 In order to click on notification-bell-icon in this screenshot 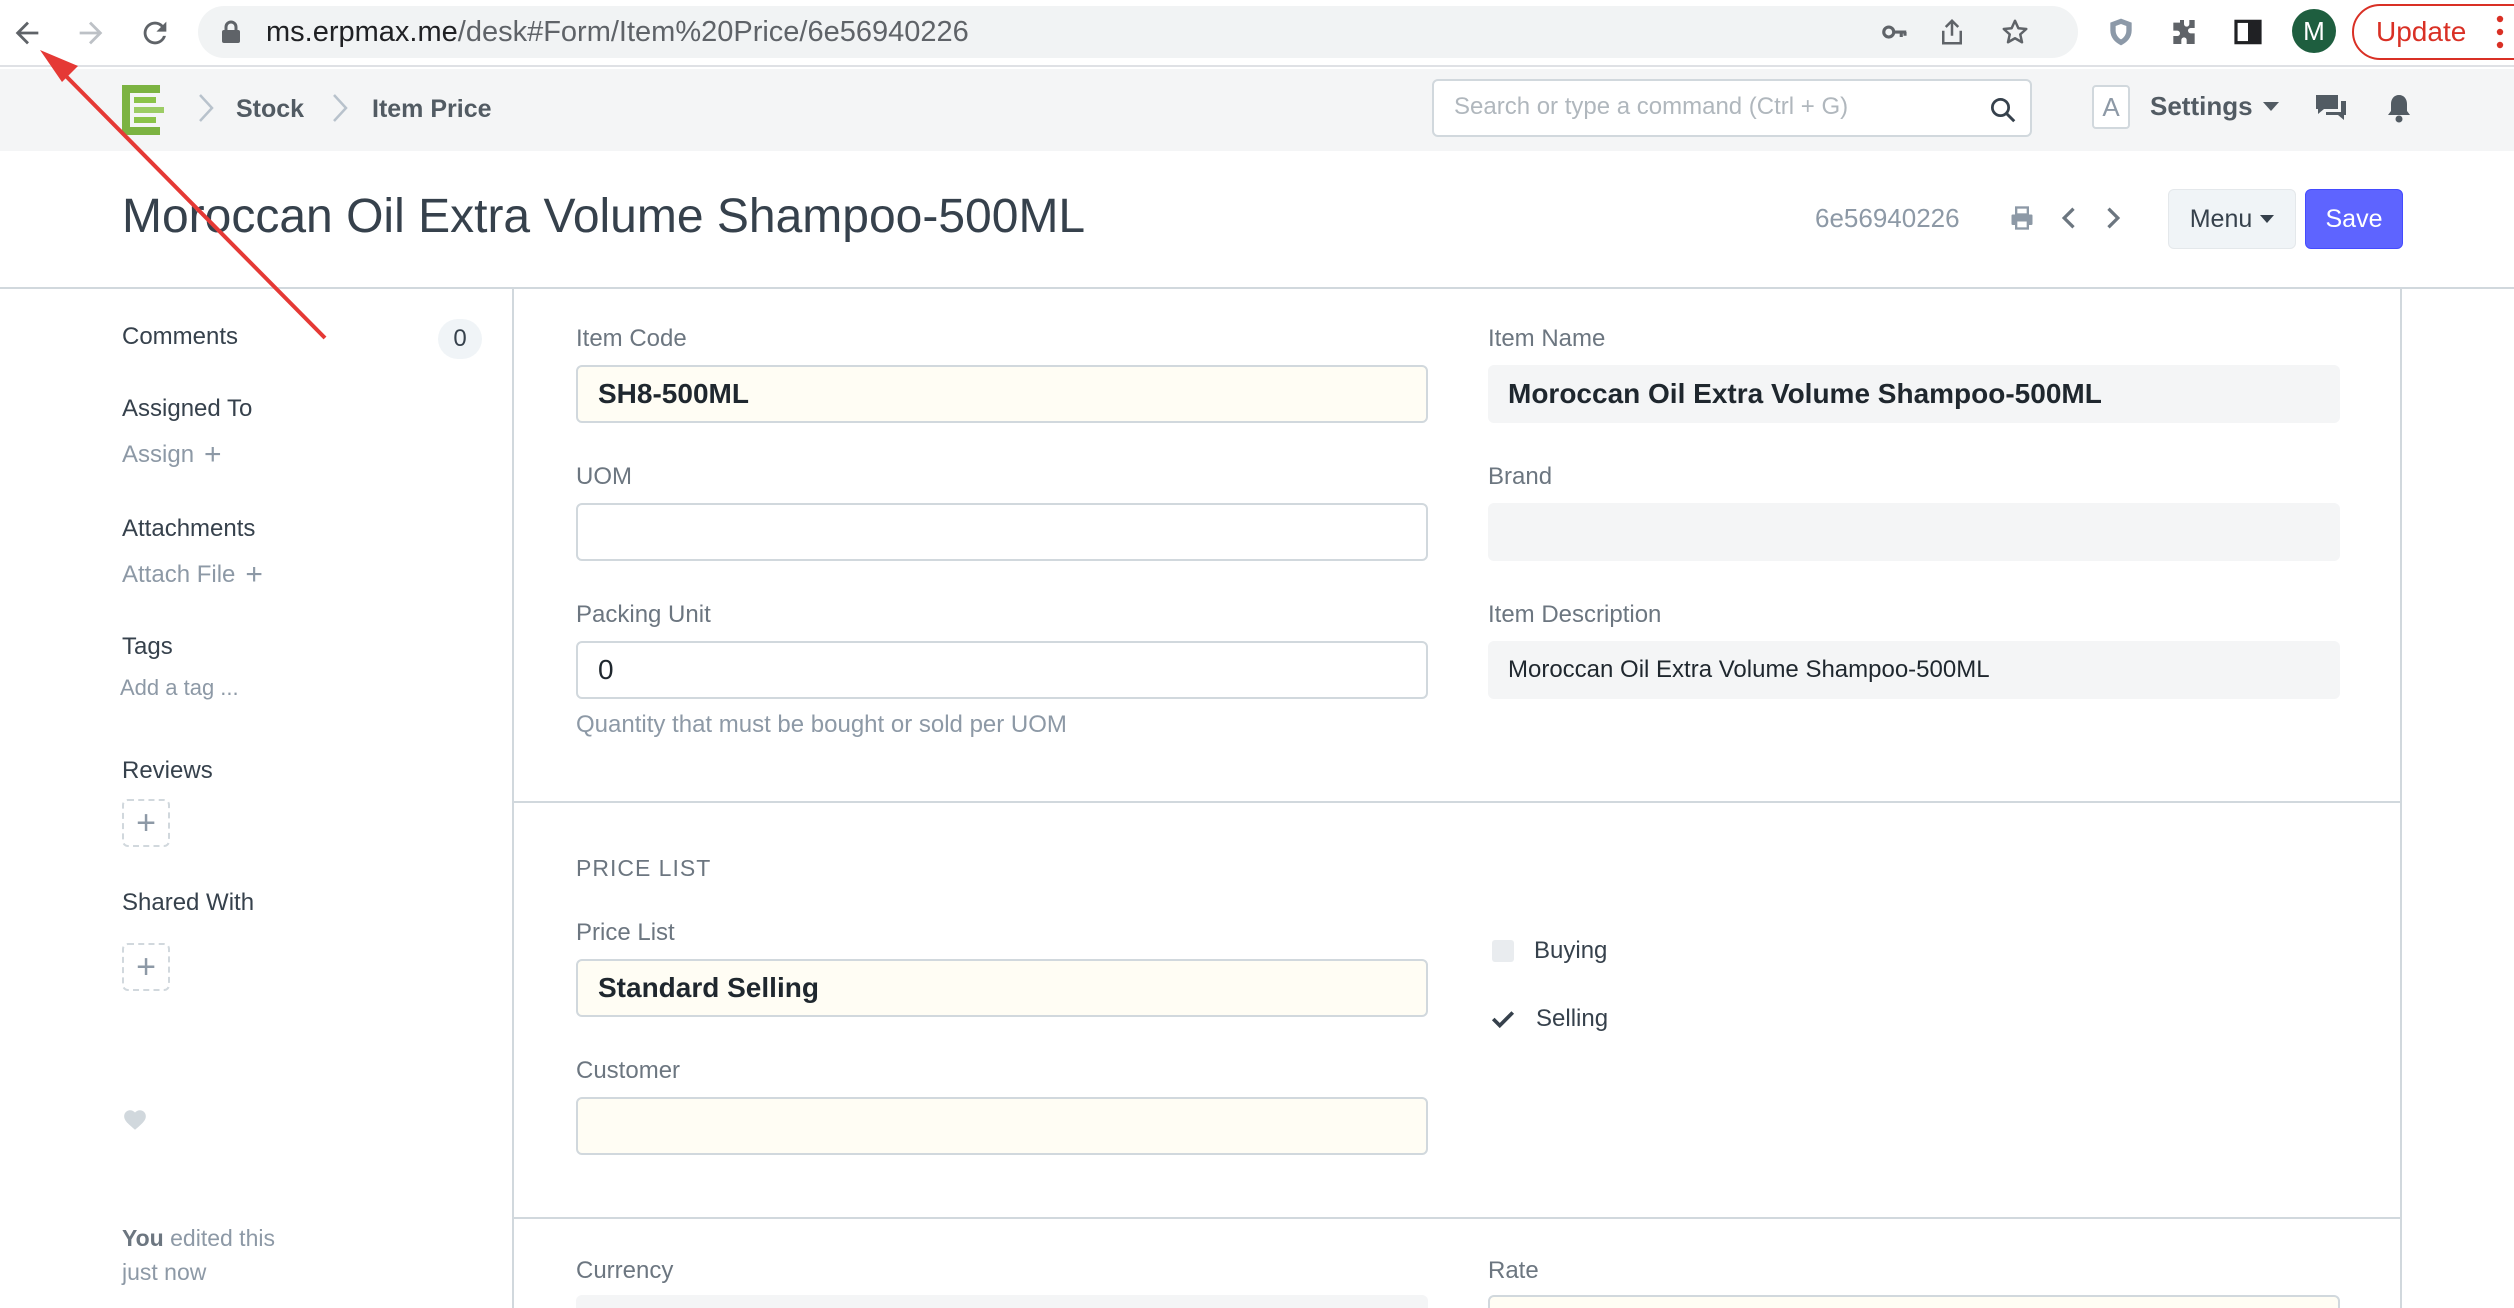, I will do `click(2399, 109)`.